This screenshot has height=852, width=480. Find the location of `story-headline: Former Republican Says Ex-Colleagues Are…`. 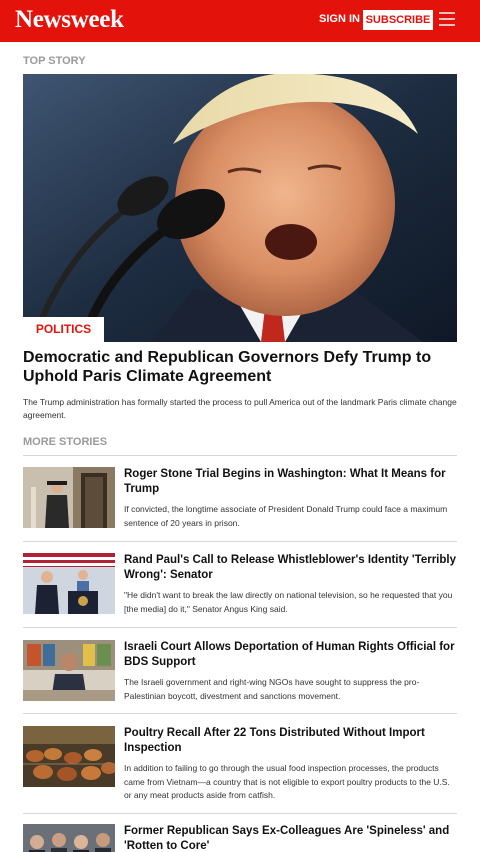

story-headline: Former Republican Says Ex-Colleagues Are… is located at coordinates (290, 838).